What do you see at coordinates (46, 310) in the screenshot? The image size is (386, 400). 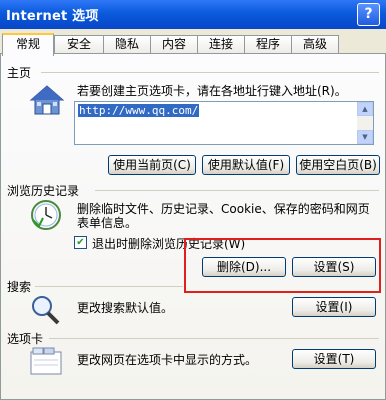 I see `magnifier-icon` at bounding box center [46, 310].